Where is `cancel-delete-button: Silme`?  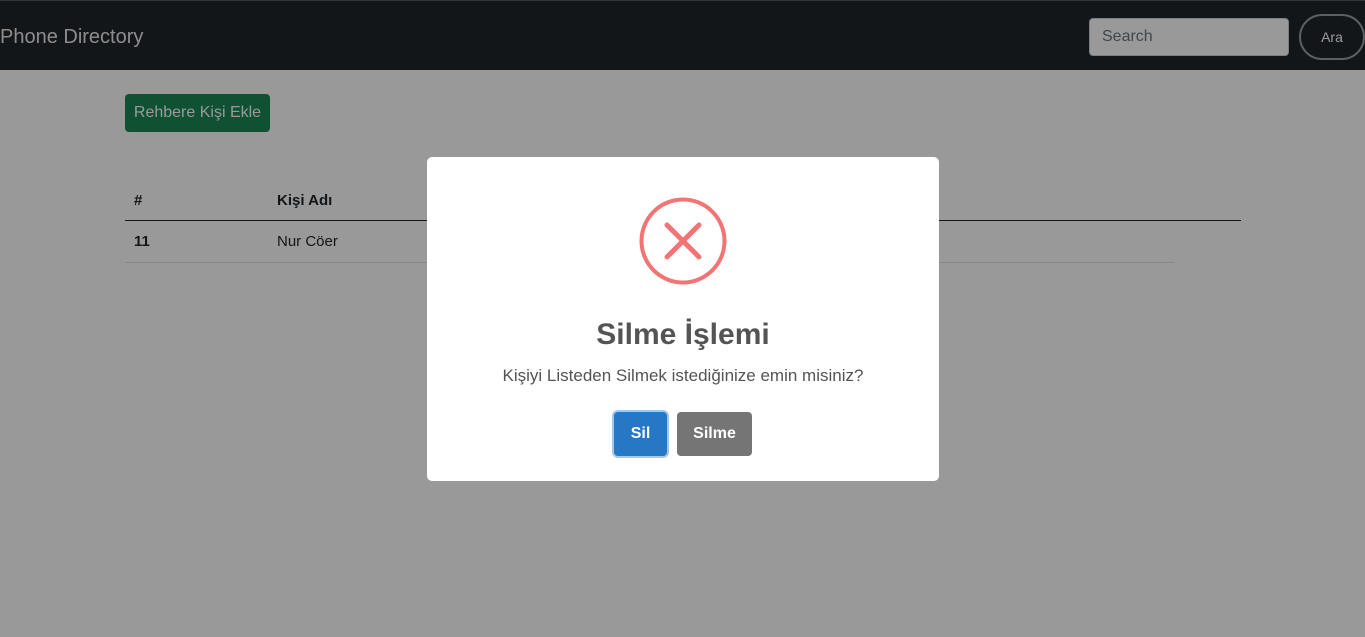 cancel-delete-button: Silme is located at coordinates (714, 434).